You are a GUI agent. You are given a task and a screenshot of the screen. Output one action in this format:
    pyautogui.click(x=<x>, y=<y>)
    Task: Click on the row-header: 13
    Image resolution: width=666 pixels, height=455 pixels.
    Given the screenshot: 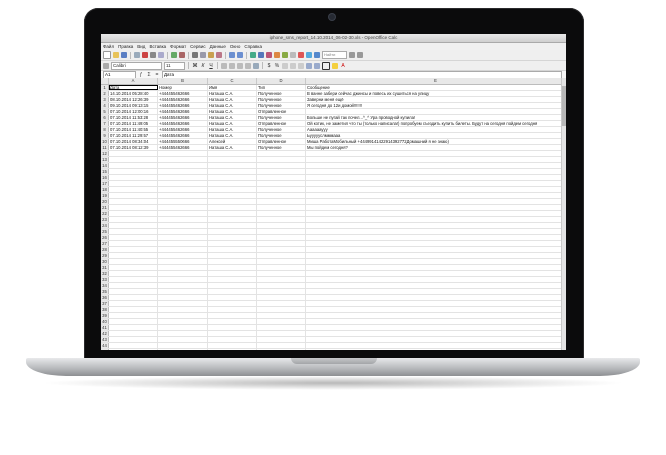 What is the action you would take?
    pyautogui.click(x=105, y=159)
    